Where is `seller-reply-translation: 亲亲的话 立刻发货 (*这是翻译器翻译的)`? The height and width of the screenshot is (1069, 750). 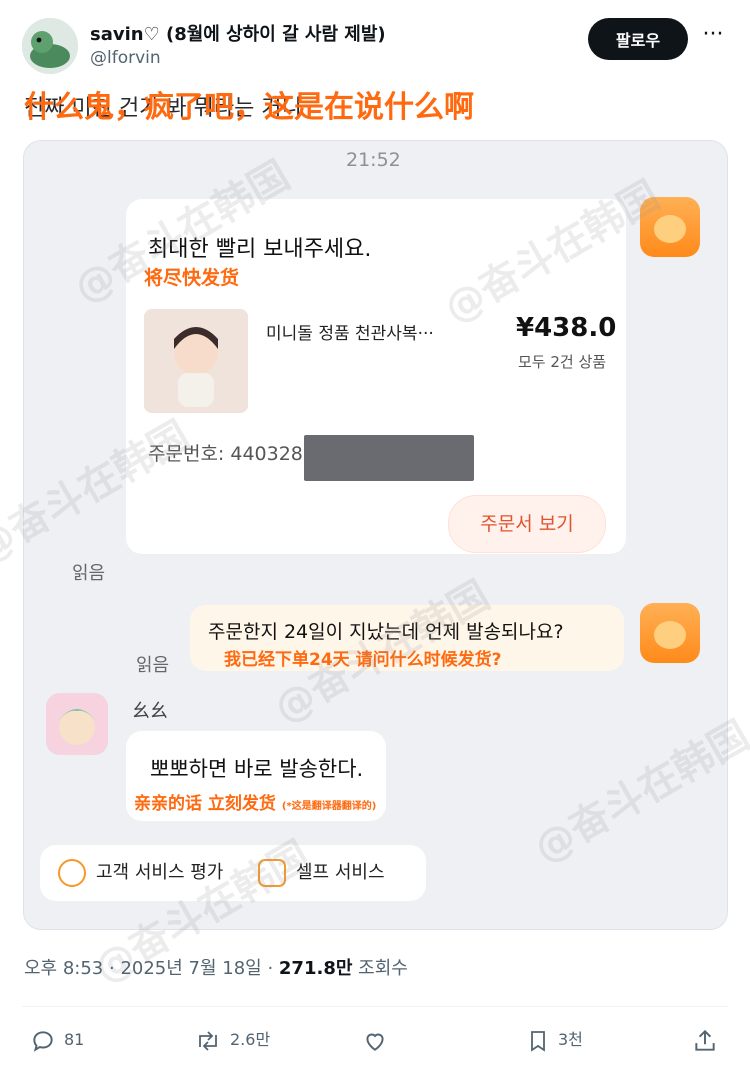 seller-reply-translation: 亲亲的话 立刻发货 (*这是翻译器翻译的) is located at coordinates (255, 801).